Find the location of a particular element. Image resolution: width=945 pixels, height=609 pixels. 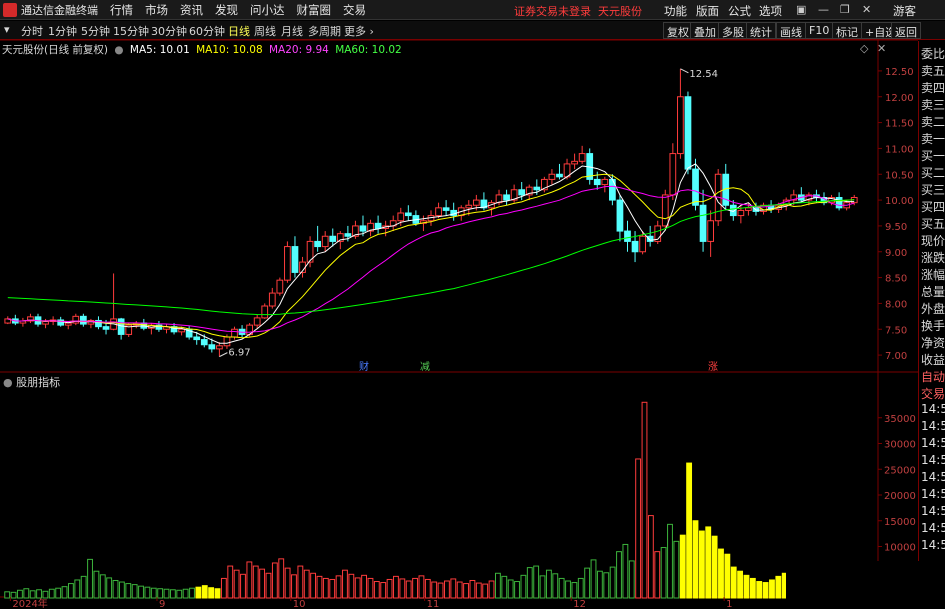

sidebar-item: 卖五 is located at coordinates (933, 70).